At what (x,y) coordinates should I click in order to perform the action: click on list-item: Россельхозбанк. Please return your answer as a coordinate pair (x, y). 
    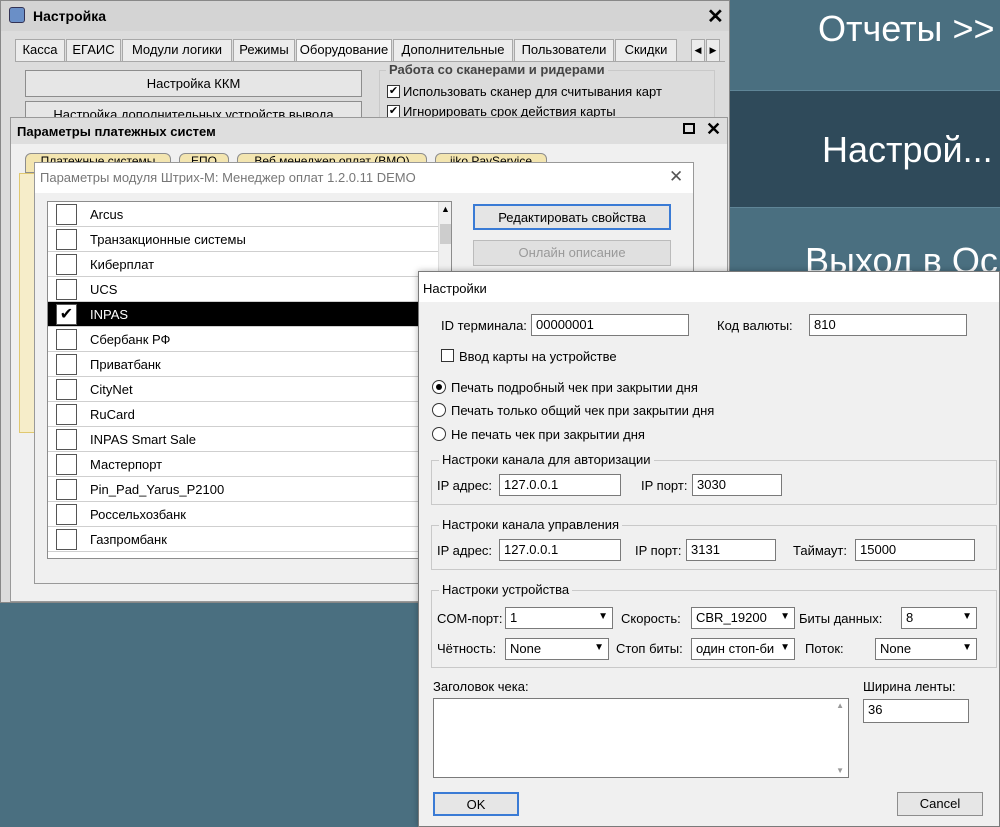
    Looking at the image, I should click on (243, 514).